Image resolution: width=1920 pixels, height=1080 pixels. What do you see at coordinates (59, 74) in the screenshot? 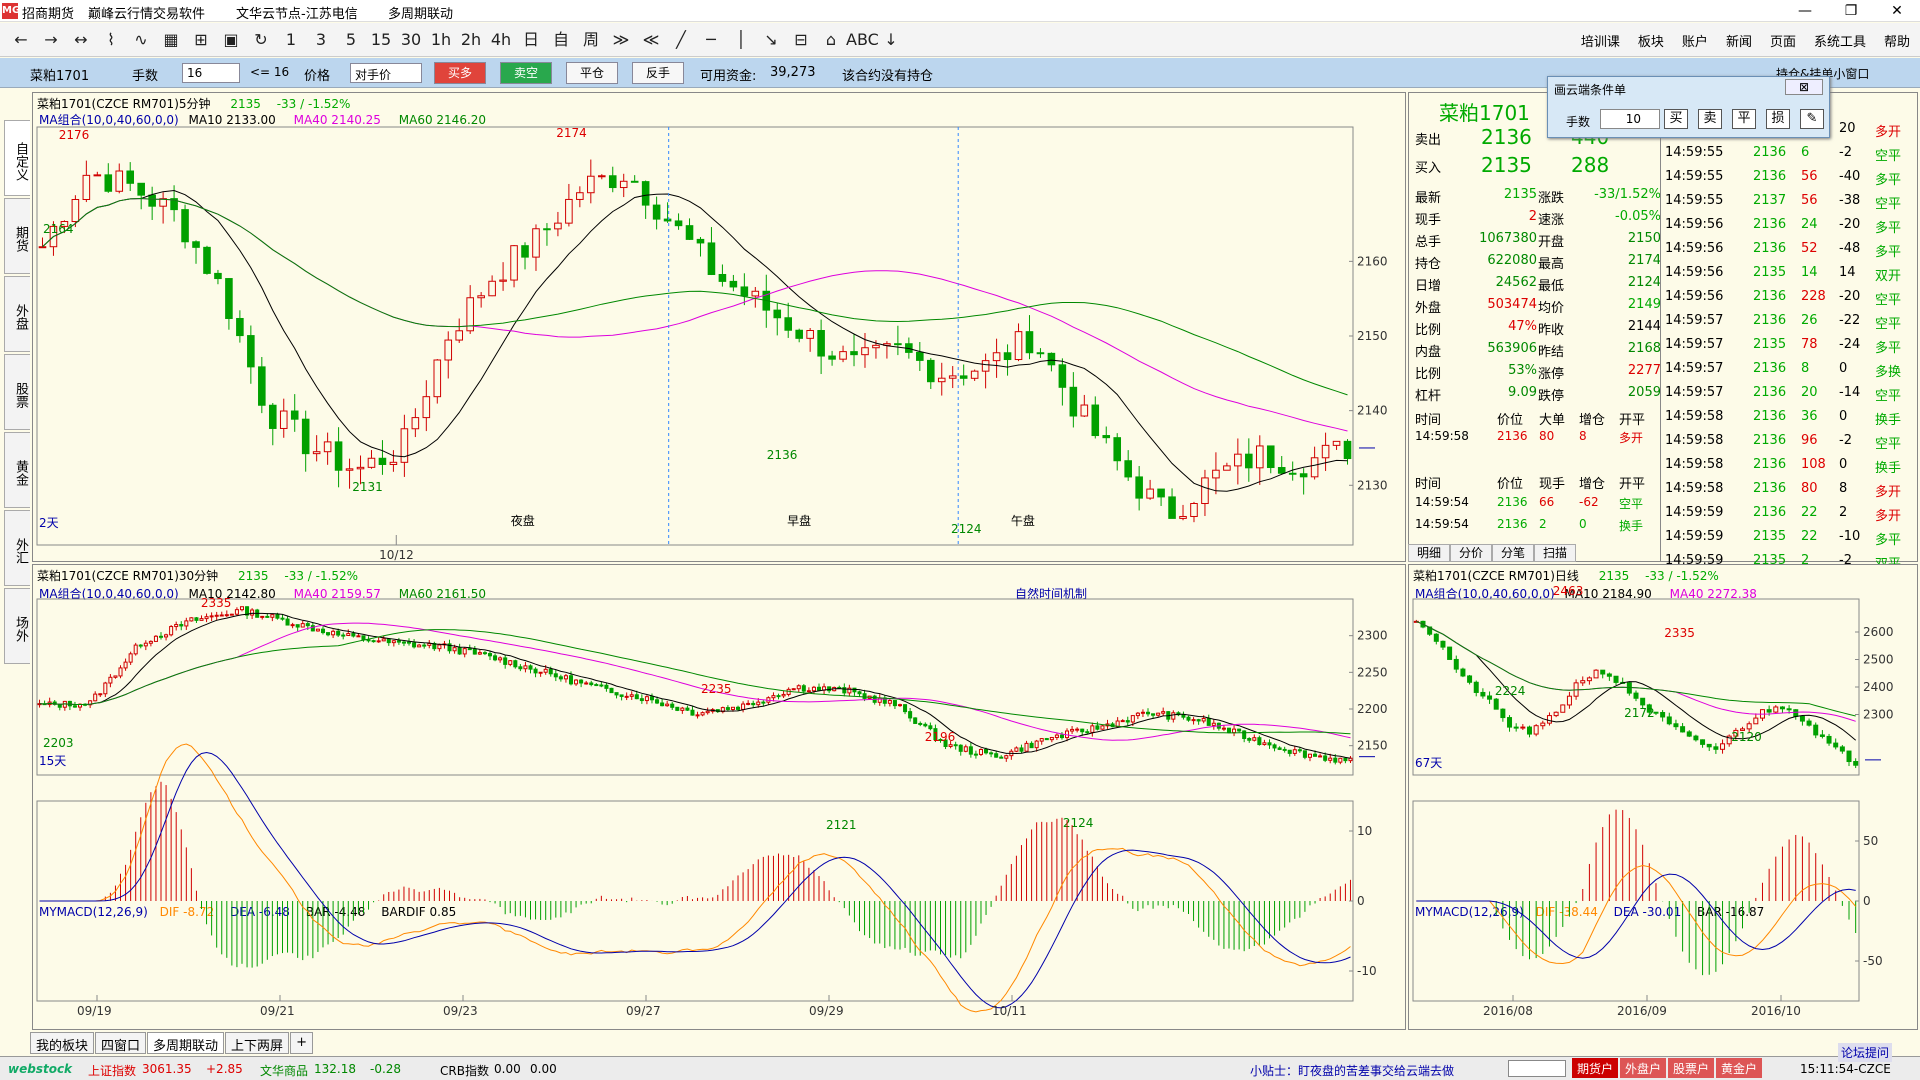
I see `symbol-label: 菜粕1701` at bounding box center [59, 74].